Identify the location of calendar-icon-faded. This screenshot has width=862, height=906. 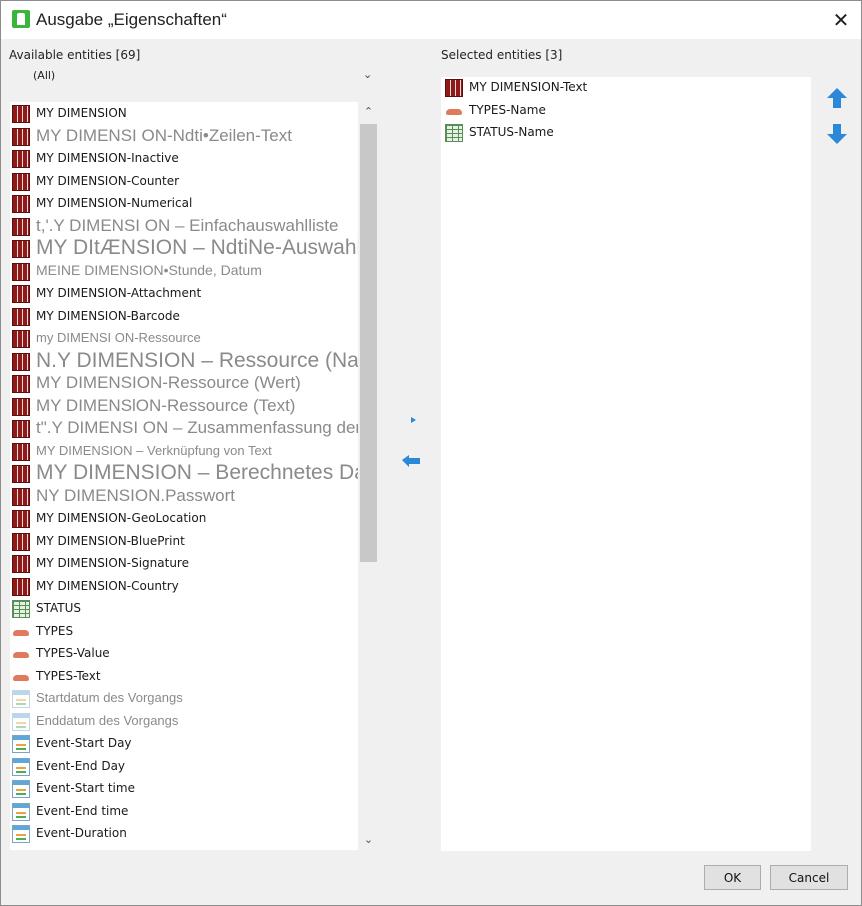
(21, 699).